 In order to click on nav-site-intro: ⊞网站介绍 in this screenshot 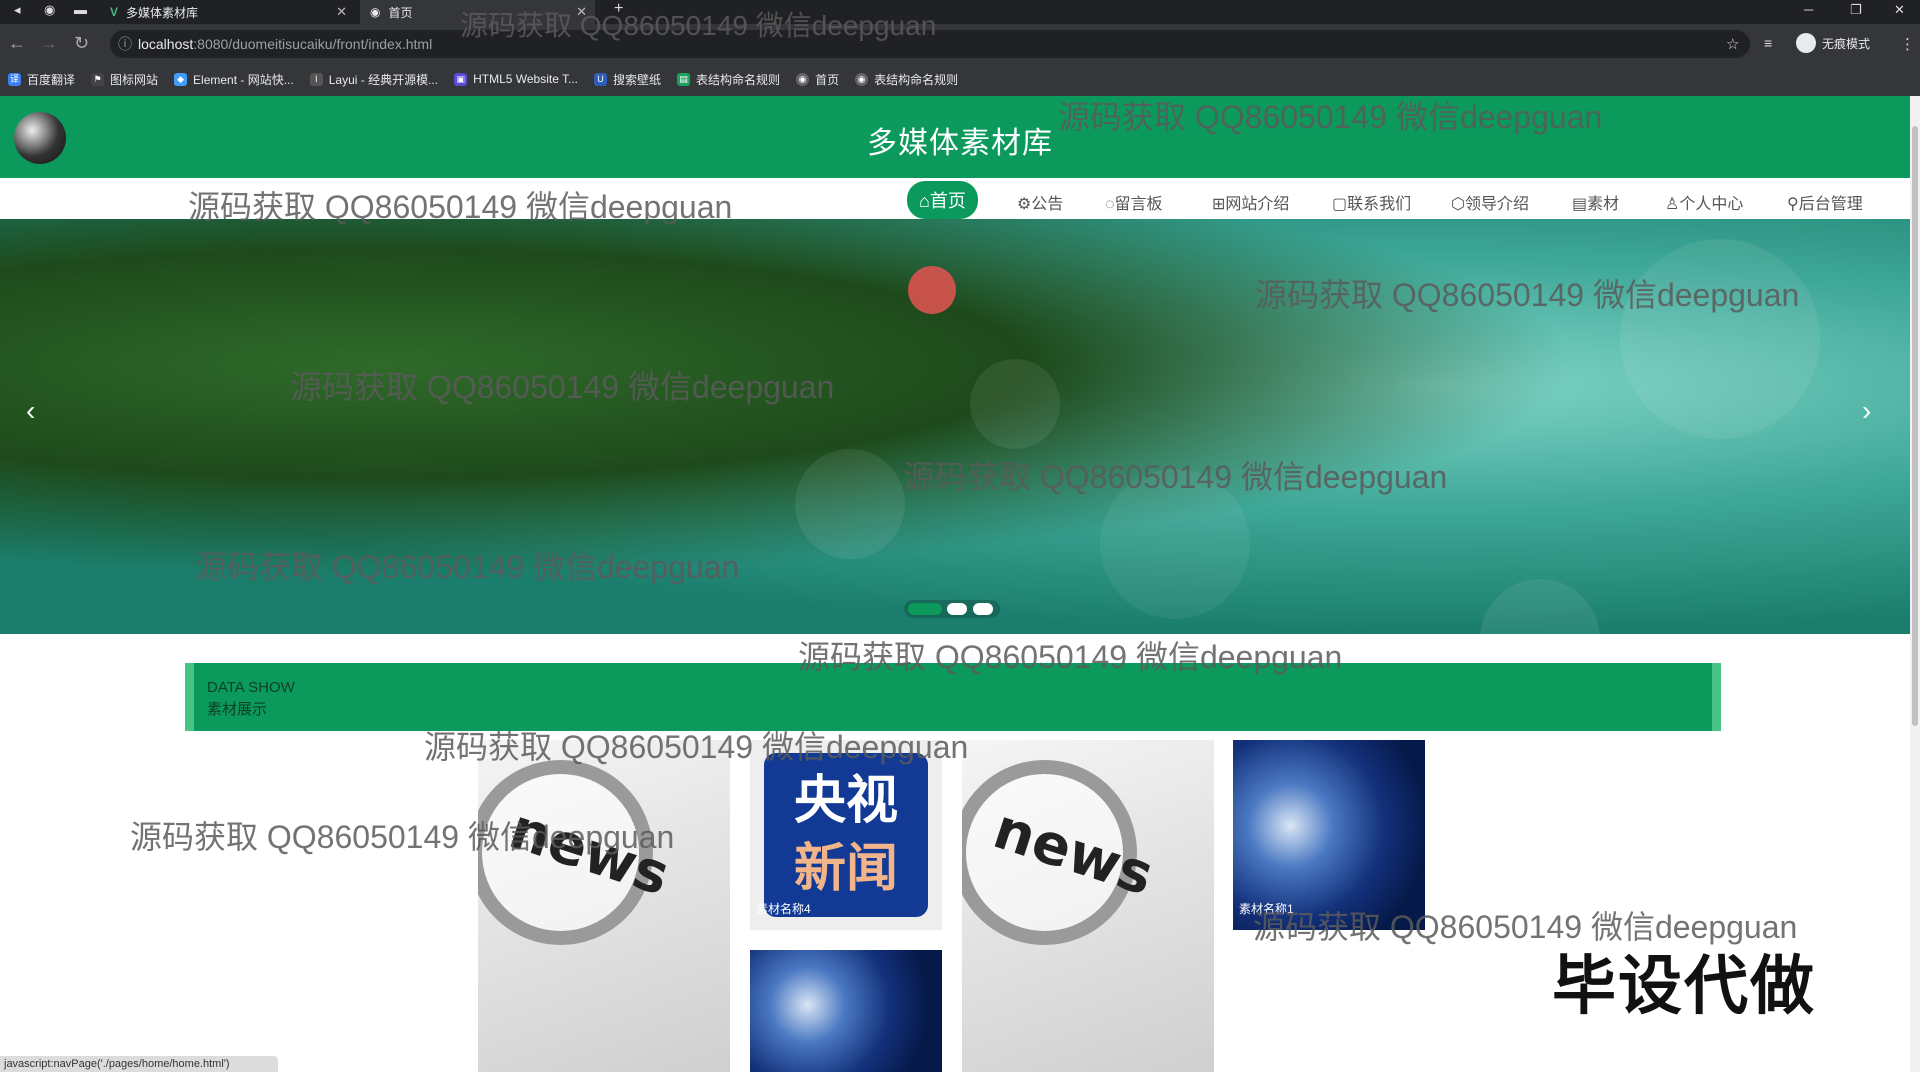, I will do `click(1250, 202)`.